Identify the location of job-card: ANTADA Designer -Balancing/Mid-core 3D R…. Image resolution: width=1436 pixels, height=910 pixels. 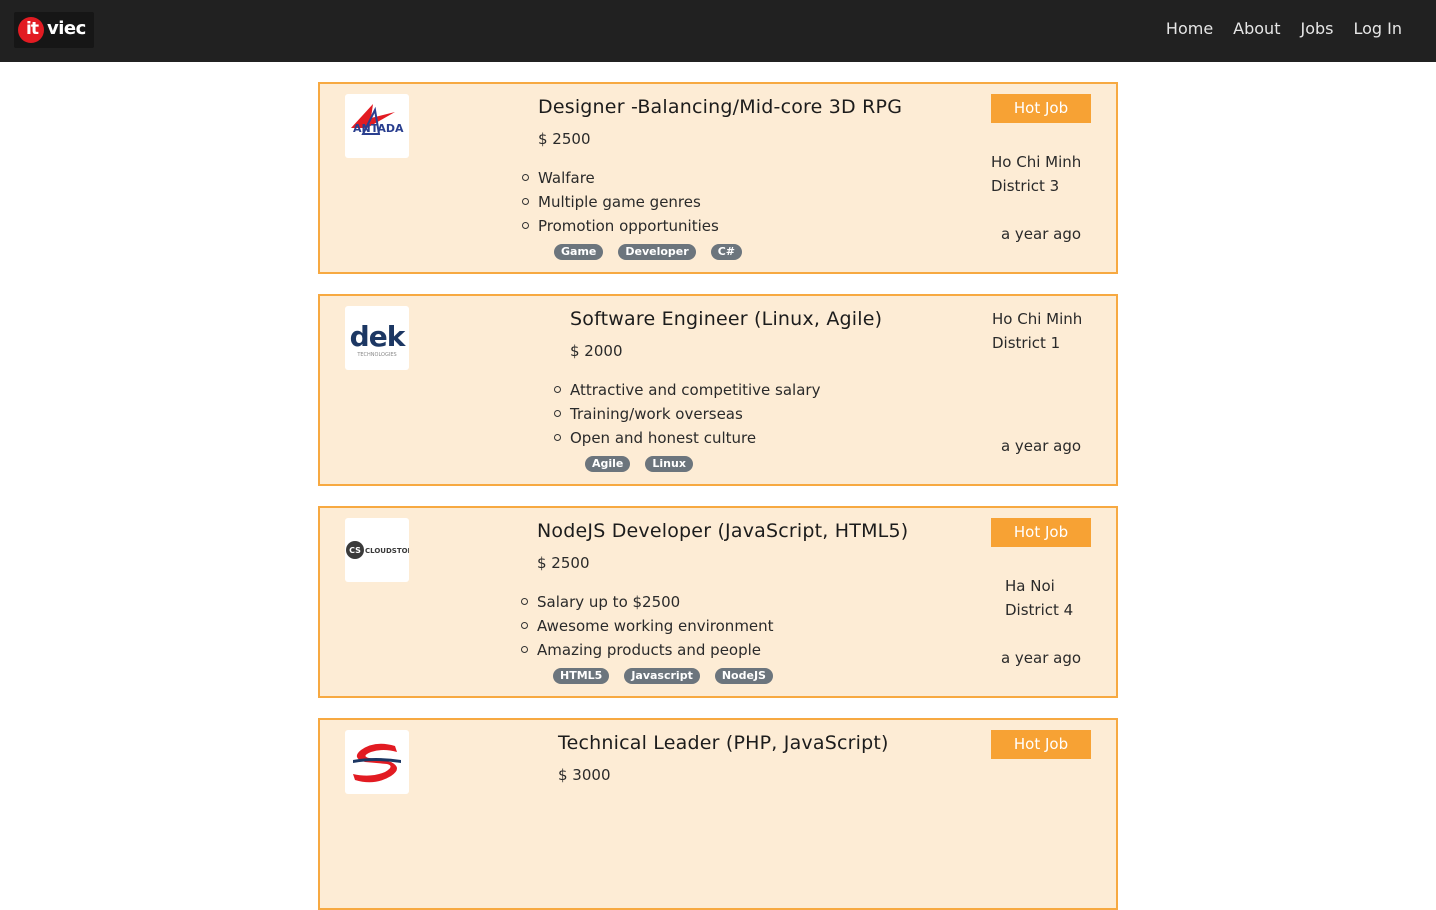
(718, 178).